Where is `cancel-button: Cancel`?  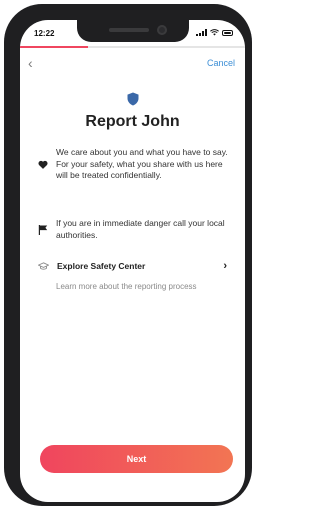 cancel-button: Cancel is located at coordinates (221, 63).